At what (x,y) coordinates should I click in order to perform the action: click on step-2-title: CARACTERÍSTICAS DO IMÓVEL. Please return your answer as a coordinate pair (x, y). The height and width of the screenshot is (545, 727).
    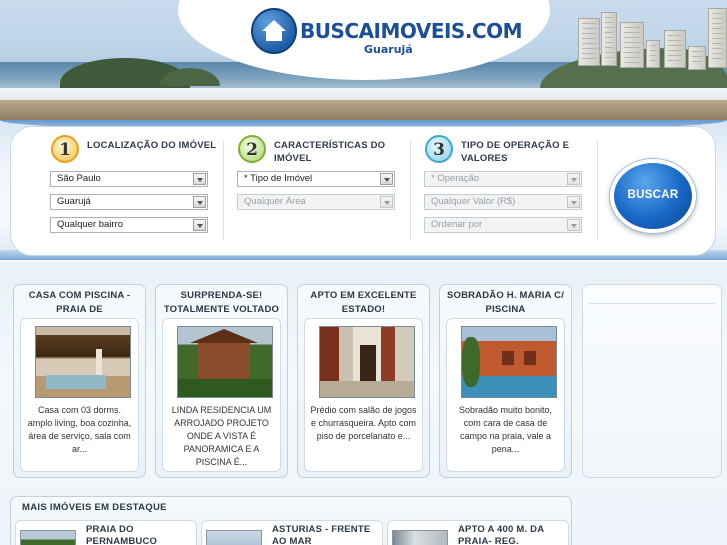
    Looking at the image, I should click on (330, 152).